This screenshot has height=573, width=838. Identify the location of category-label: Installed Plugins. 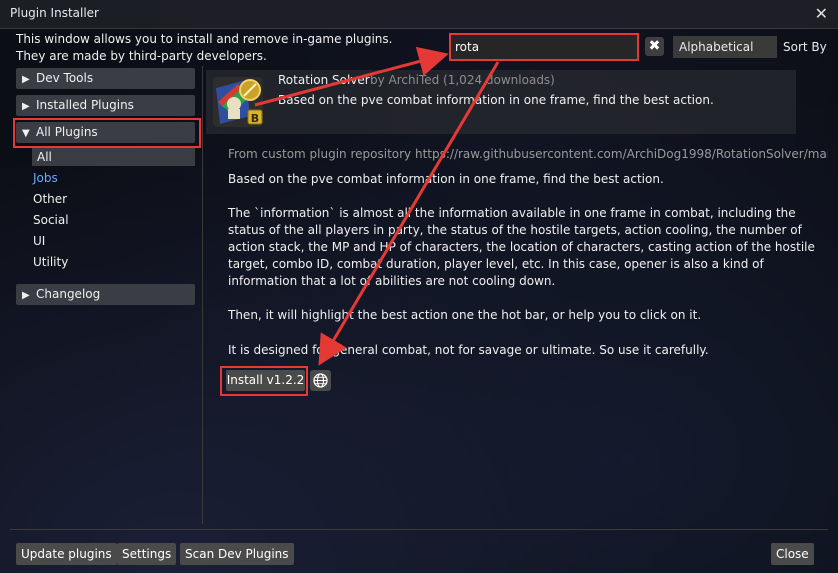
(85, 105).